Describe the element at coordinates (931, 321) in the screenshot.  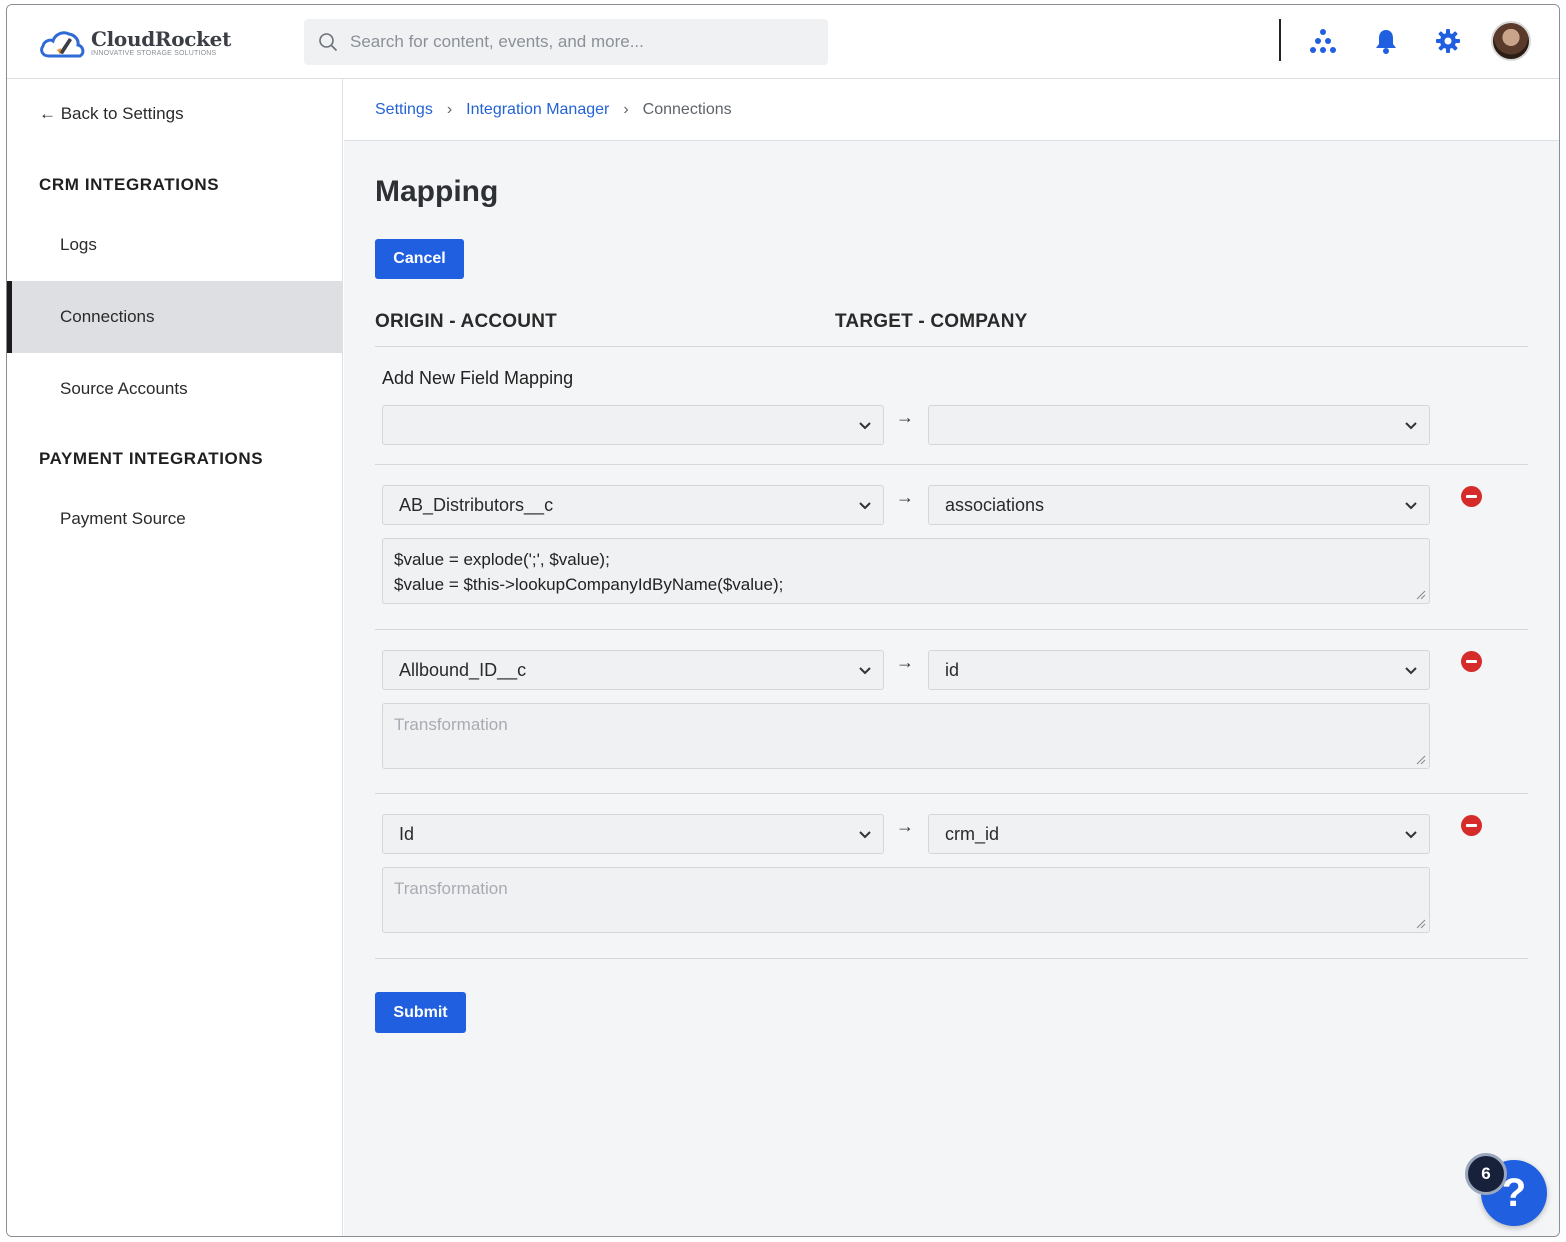
I see `target-column-heading: TARGET - COMPANY` at that location.